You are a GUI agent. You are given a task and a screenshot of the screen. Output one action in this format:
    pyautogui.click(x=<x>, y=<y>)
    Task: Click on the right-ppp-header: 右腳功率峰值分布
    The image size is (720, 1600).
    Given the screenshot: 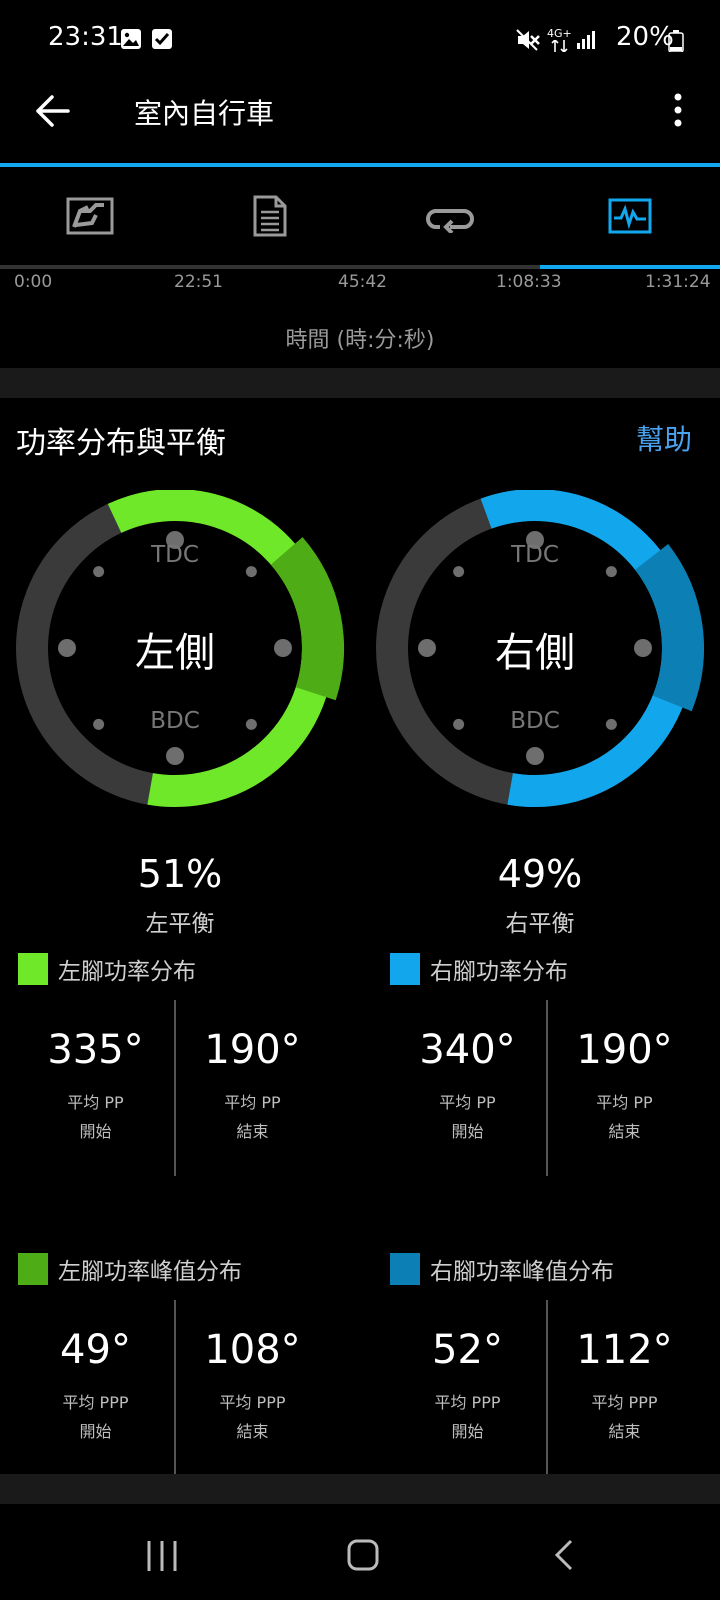 What is the action you would take?
    pyautogui.click(x=502, y=1269)
    